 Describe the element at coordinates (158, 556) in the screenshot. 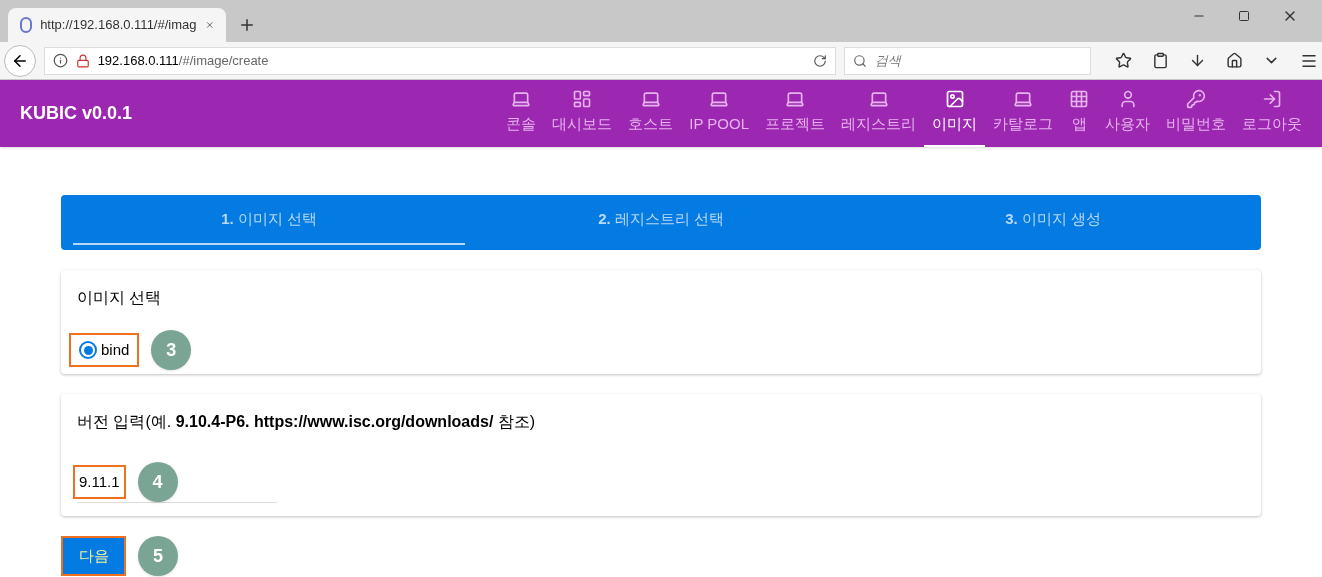

I see `step-badge: 5` at that location.